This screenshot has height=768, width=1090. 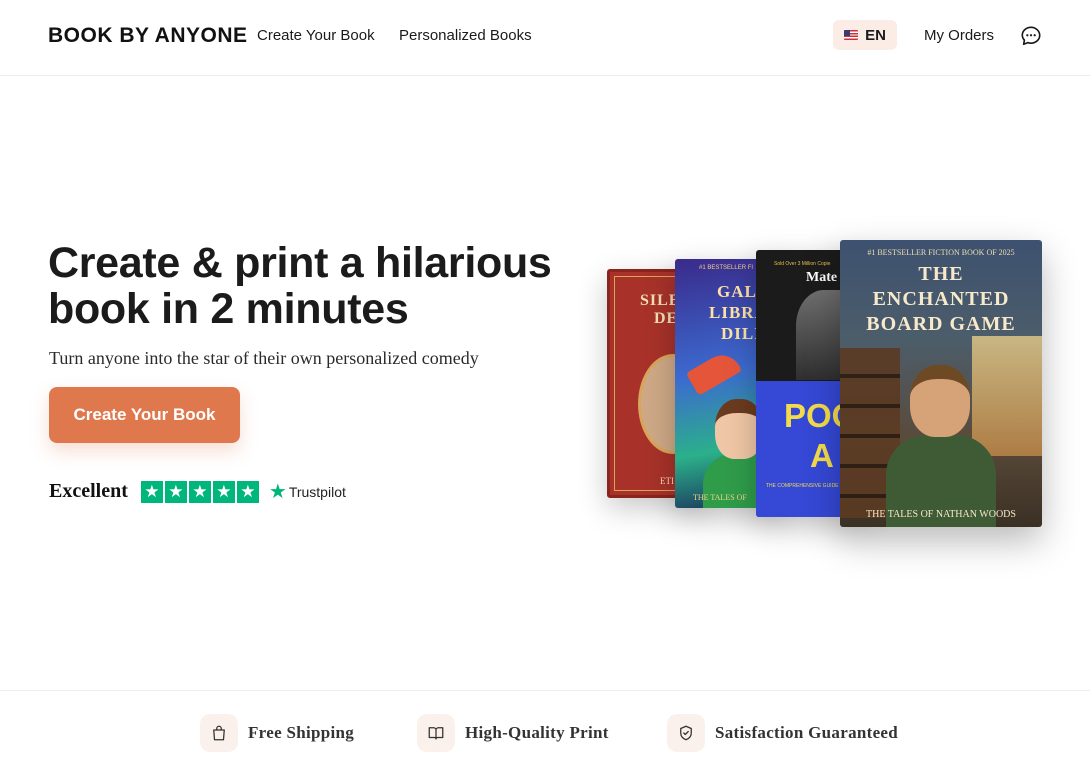 I want to click on rating-stars: ★ ★ ★ ★ ★, so click(x=199, y=491).